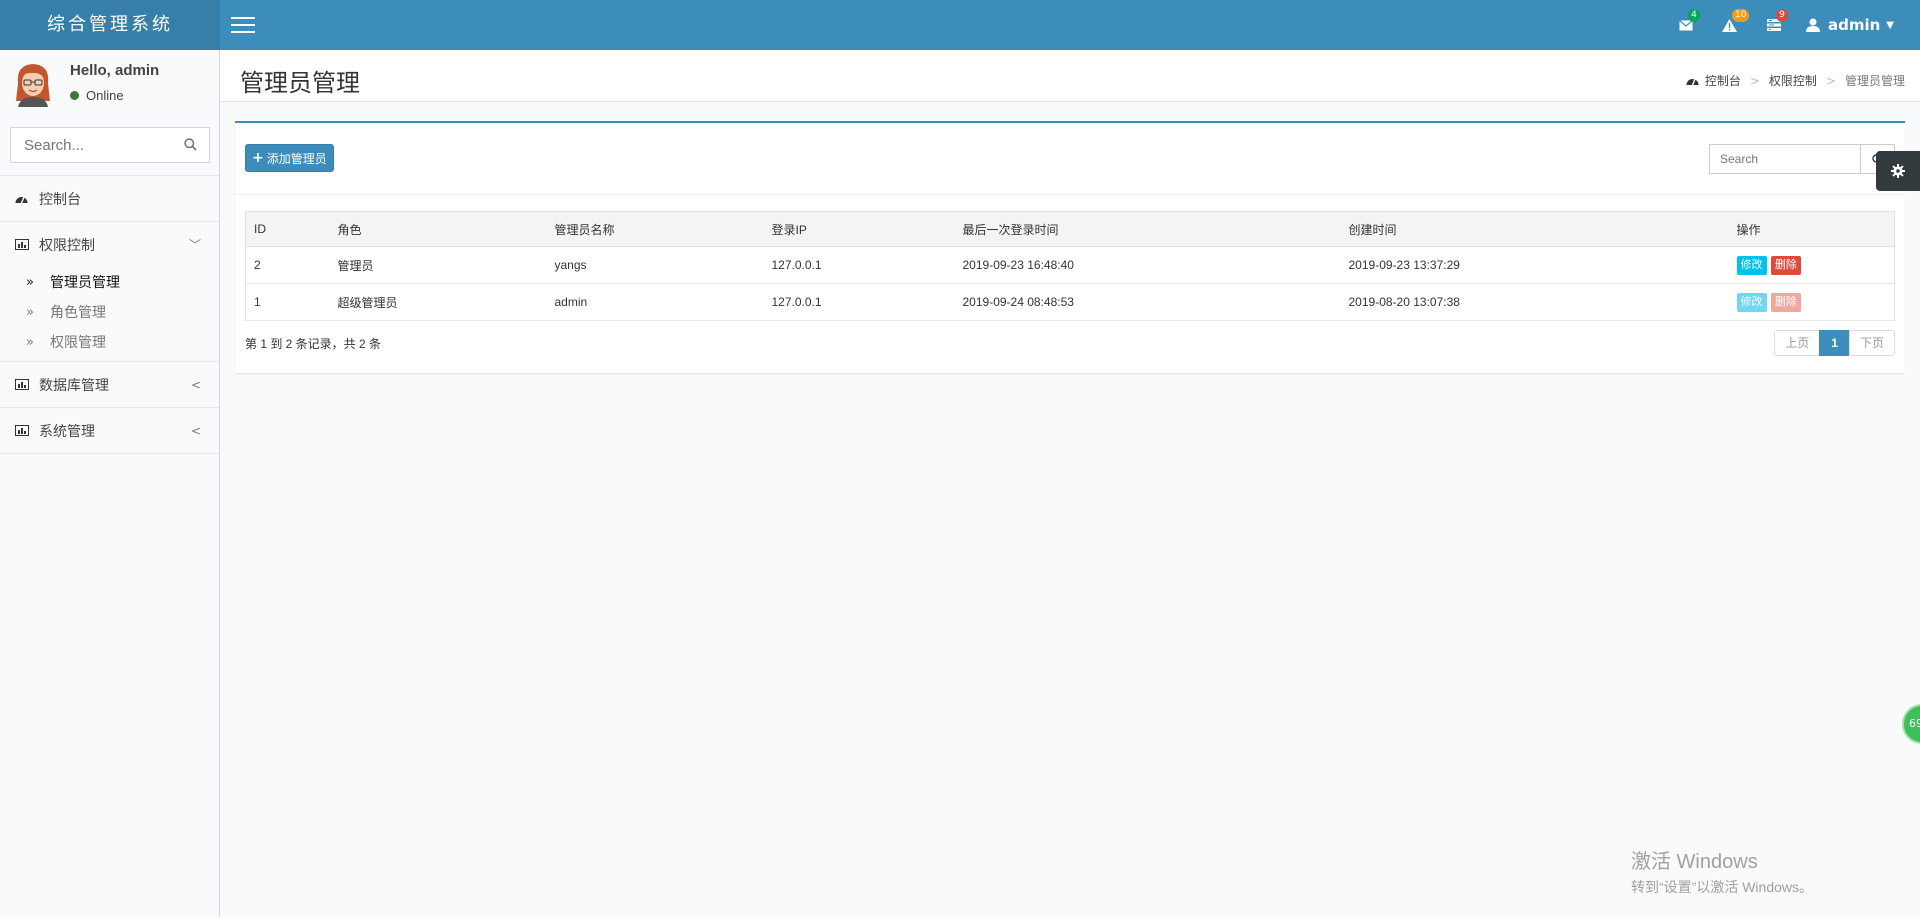  I want to click on breadcrumb: 控制台 > 权限控制 > 管理员管理, so click(1795, 80).